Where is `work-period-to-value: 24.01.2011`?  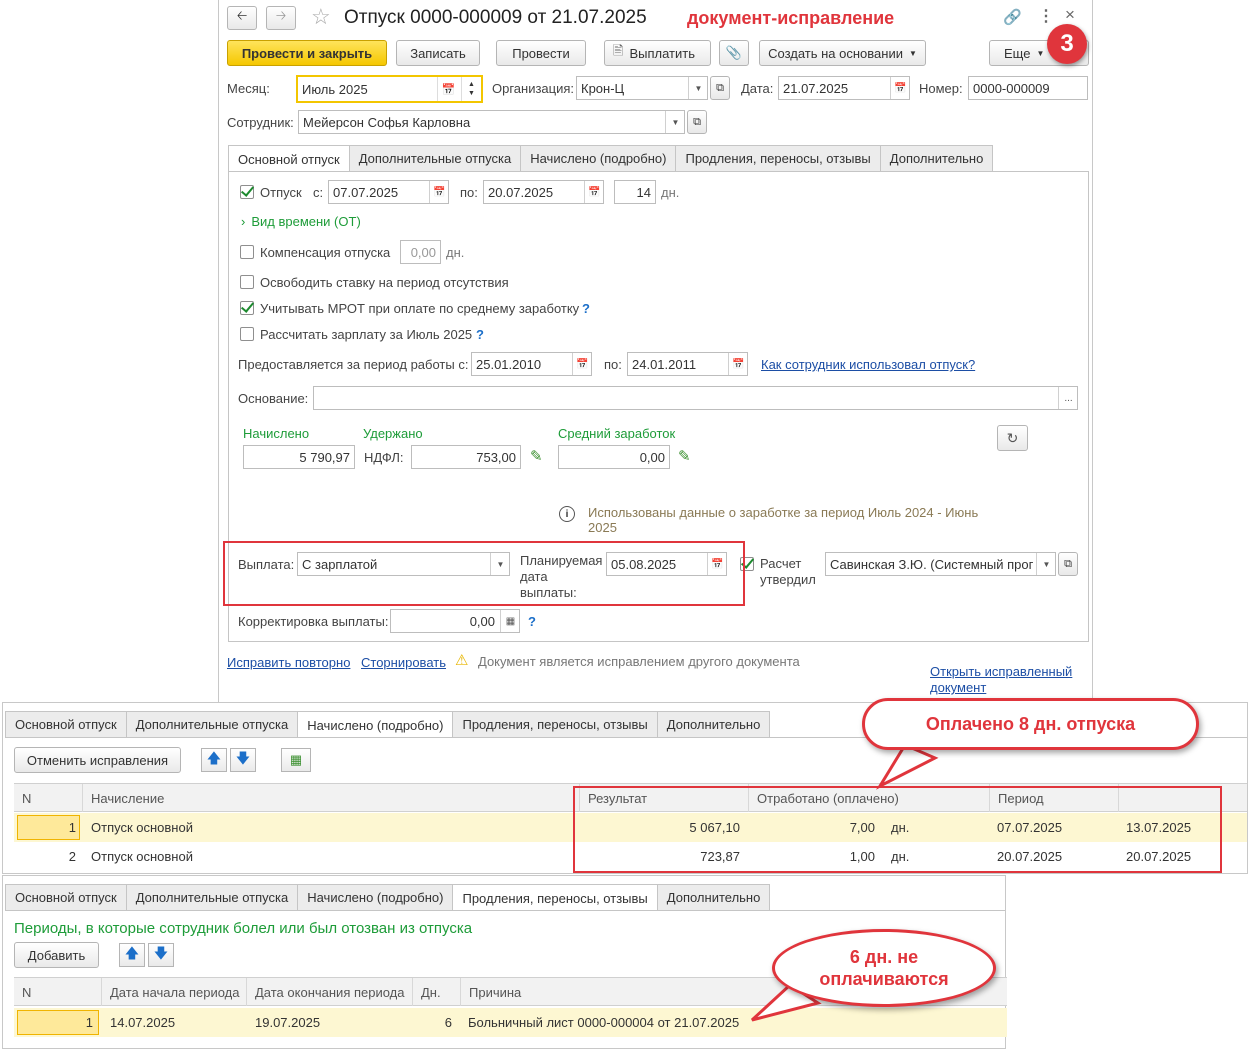
work-period-to-value: 24.01.2011 is located at coordinates (664, 364).